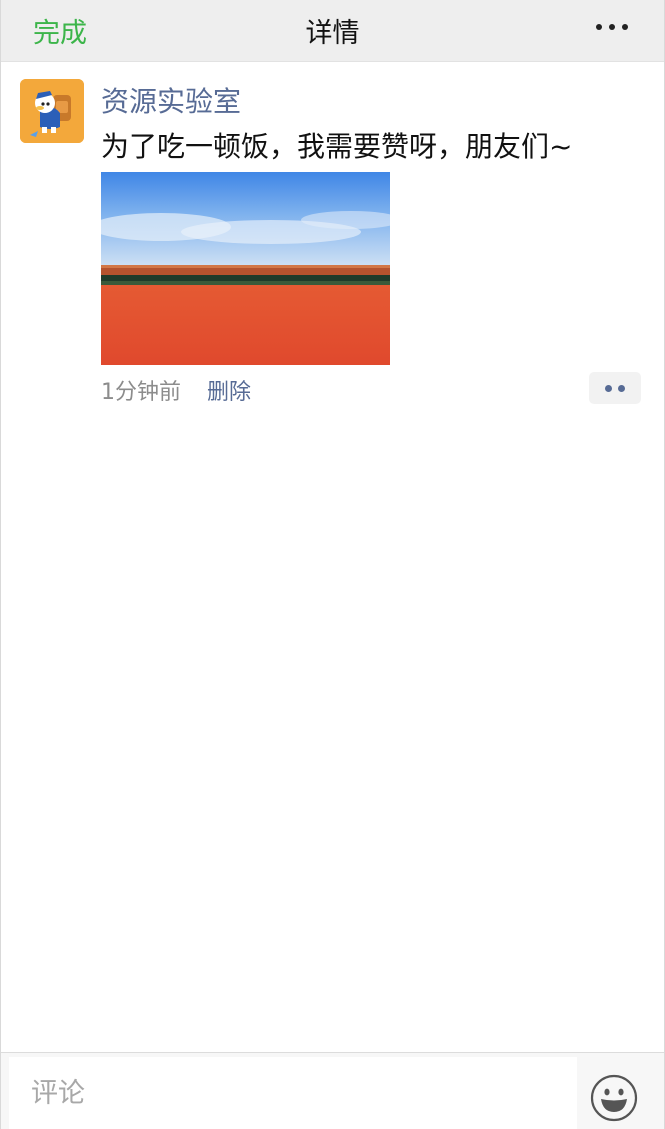 Image resolution: width=665 pixels, height=1129 pixels. What do you see at coordinates (614, 1098) in the screenshot?
I see `emoji-icon` at bounding box center [614, 1098].